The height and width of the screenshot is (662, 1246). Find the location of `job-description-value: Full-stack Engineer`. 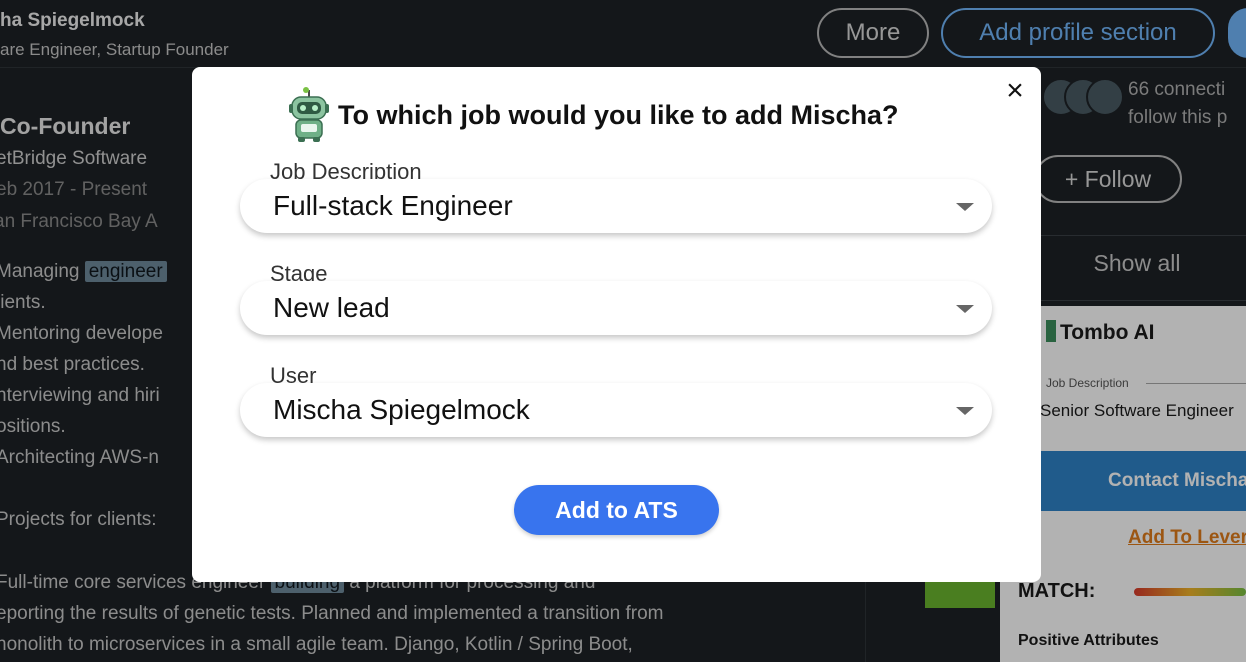

job-description-value: Full-stack Engineer is located at coordinates (393, 205).